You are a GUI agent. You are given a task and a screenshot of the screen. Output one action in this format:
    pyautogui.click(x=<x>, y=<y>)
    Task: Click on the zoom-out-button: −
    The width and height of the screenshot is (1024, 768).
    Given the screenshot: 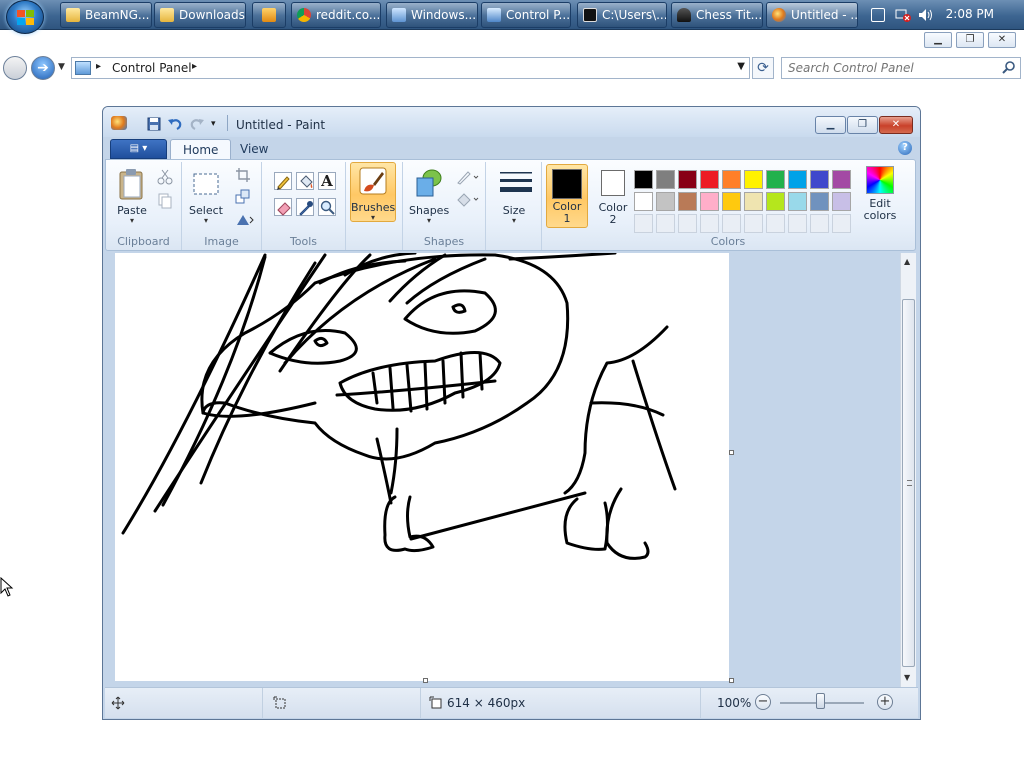 What is the action you would take?
    pyautogui.click(x=763, y=702)
    